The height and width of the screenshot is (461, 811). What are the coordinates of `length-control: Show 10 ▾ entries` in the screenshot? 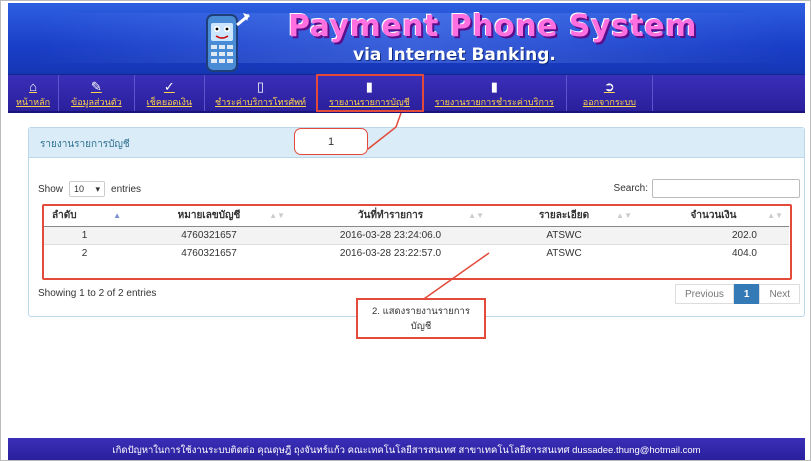 It's located at (89, 189).